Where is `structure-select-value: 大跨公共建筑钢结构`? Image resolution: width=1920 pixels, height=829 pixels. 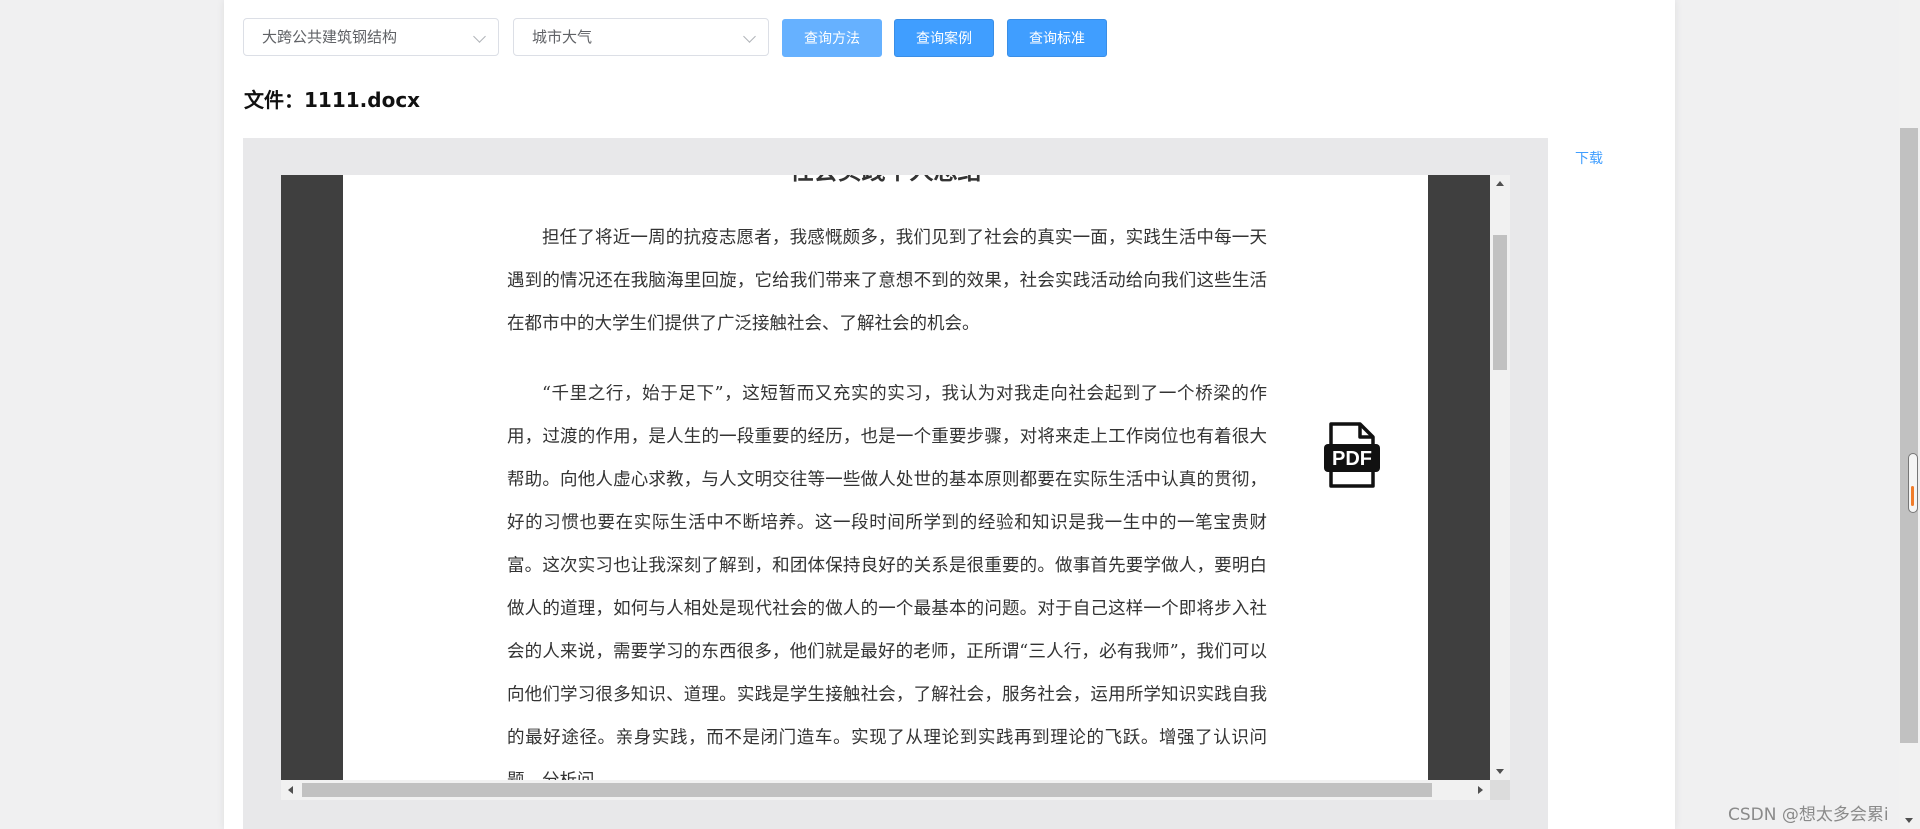
structure-select-value: 大跨公共建筑钢结构 is located at coordinates (330, 37).